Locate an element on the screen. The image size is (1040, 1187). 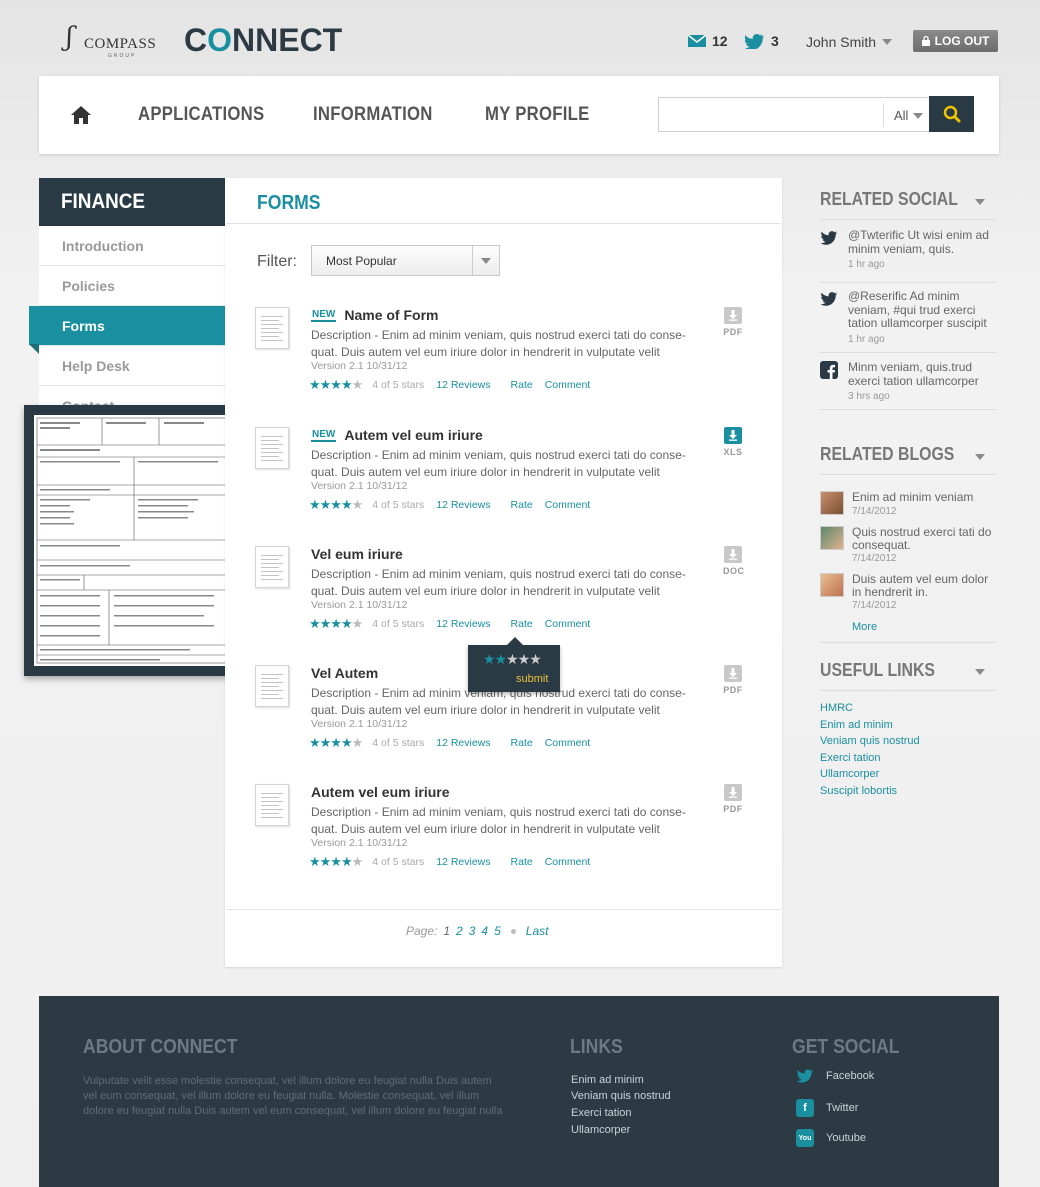
facebook-icon is located at coordinates (829, 370).